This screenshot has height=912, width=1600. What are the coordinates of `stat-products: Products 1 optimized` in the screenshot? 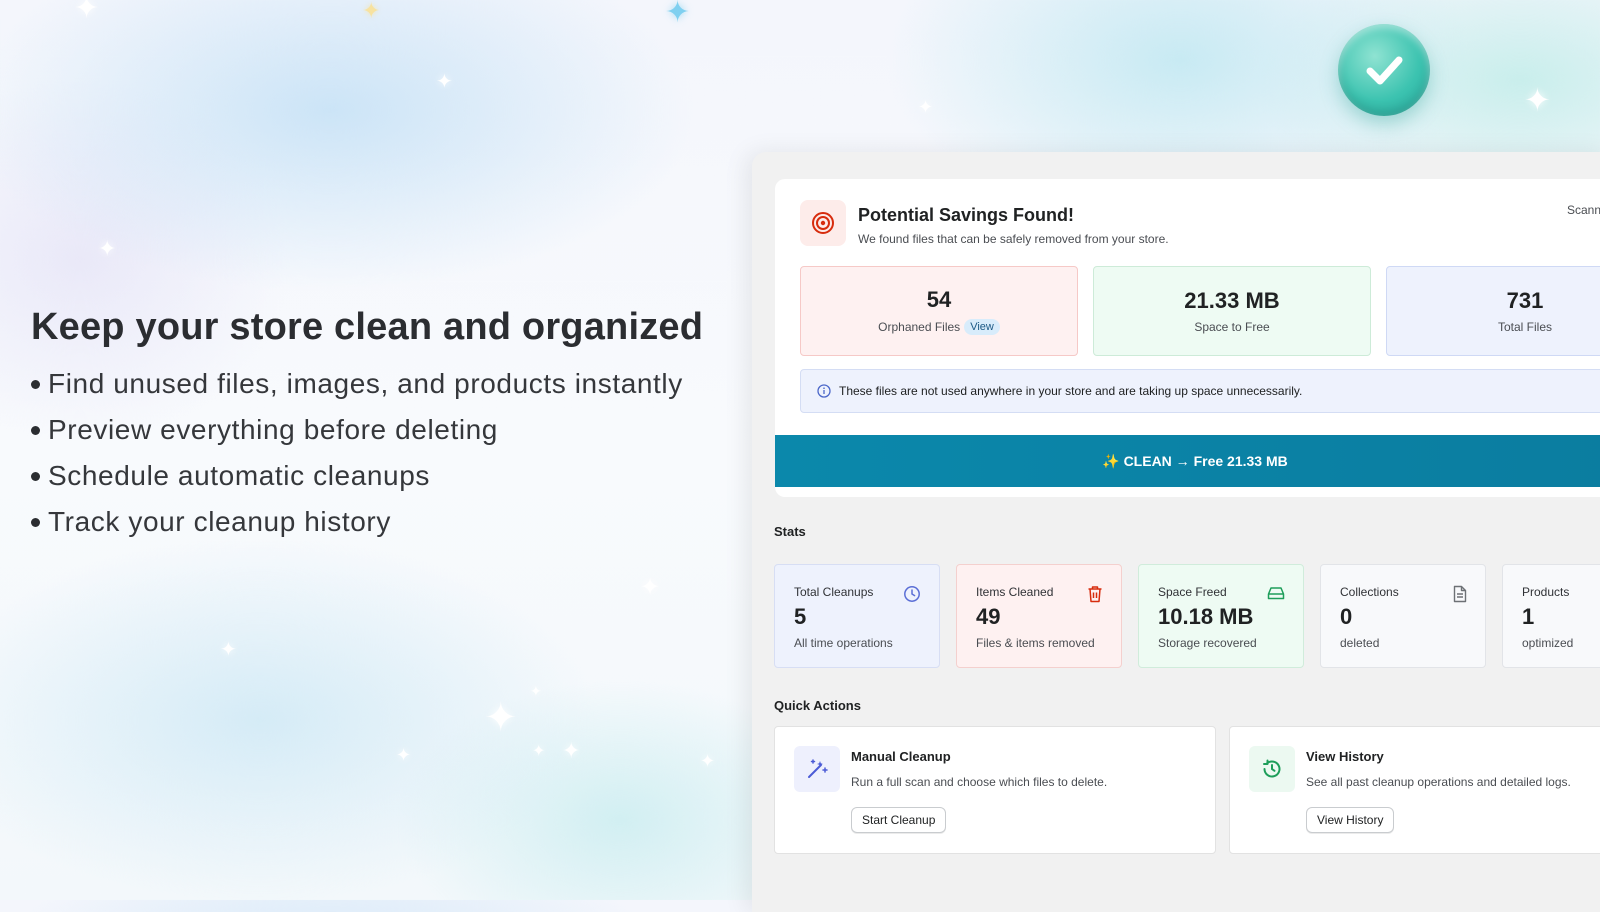 It's located at (1551, 616).